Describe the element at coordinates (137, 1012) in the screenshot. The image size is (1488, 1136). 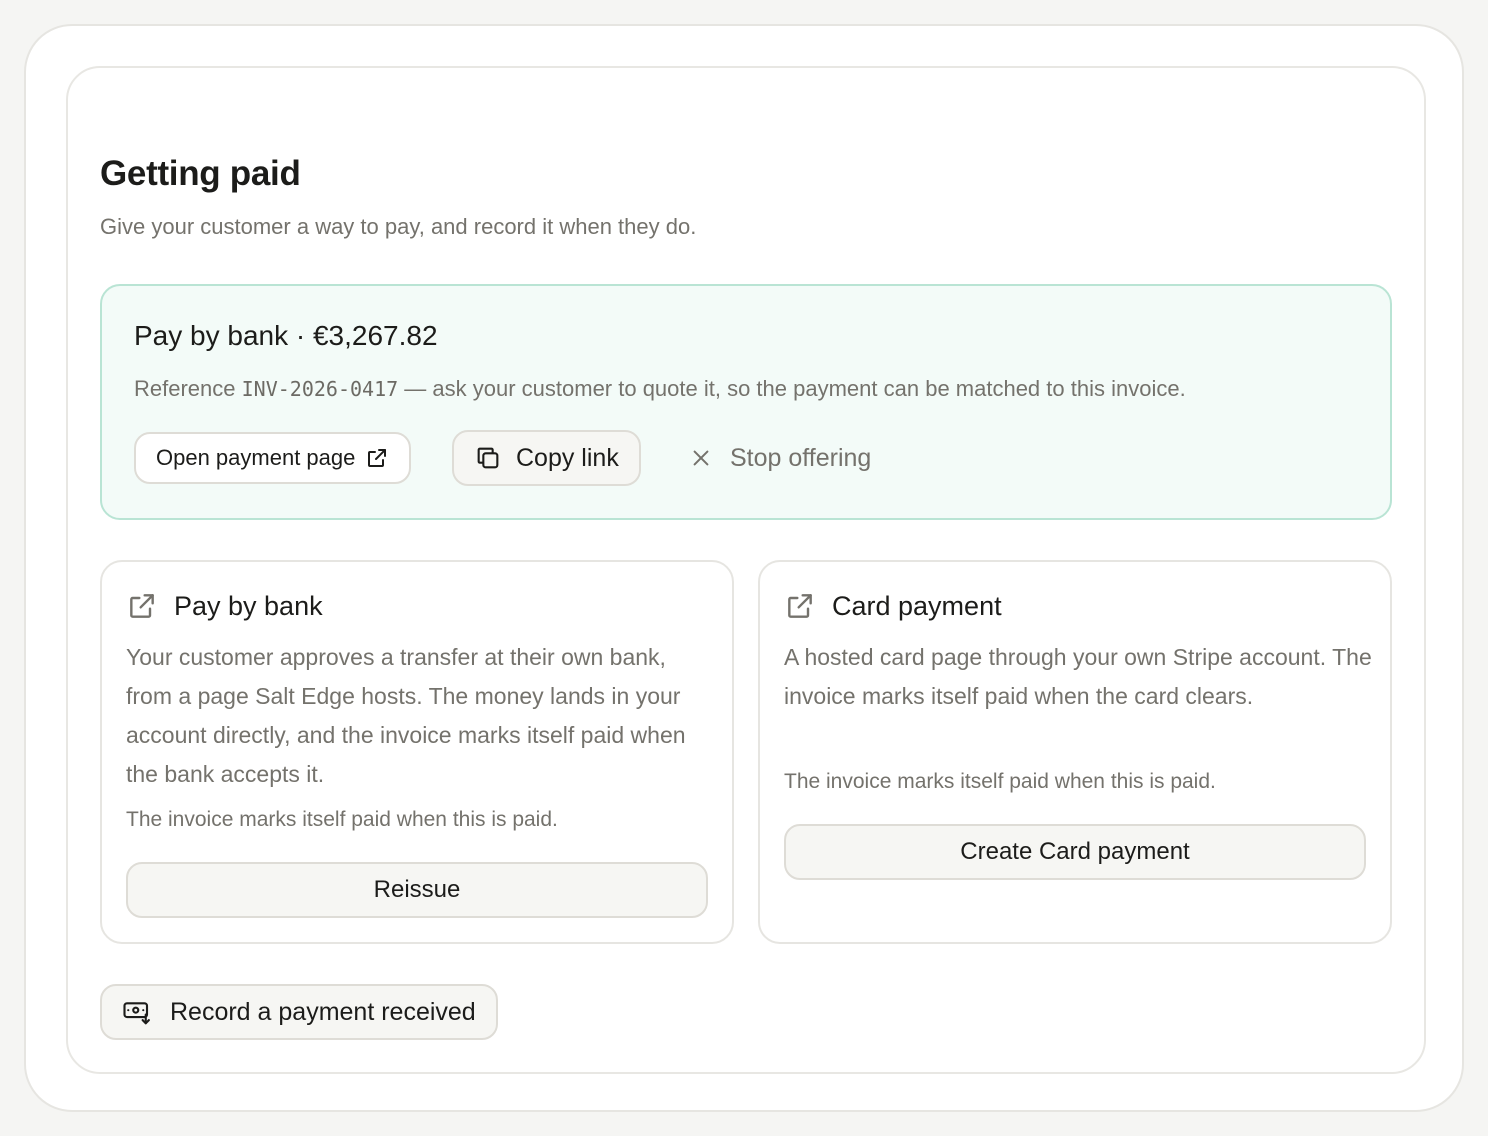
I see `money-in-icon` at that location.